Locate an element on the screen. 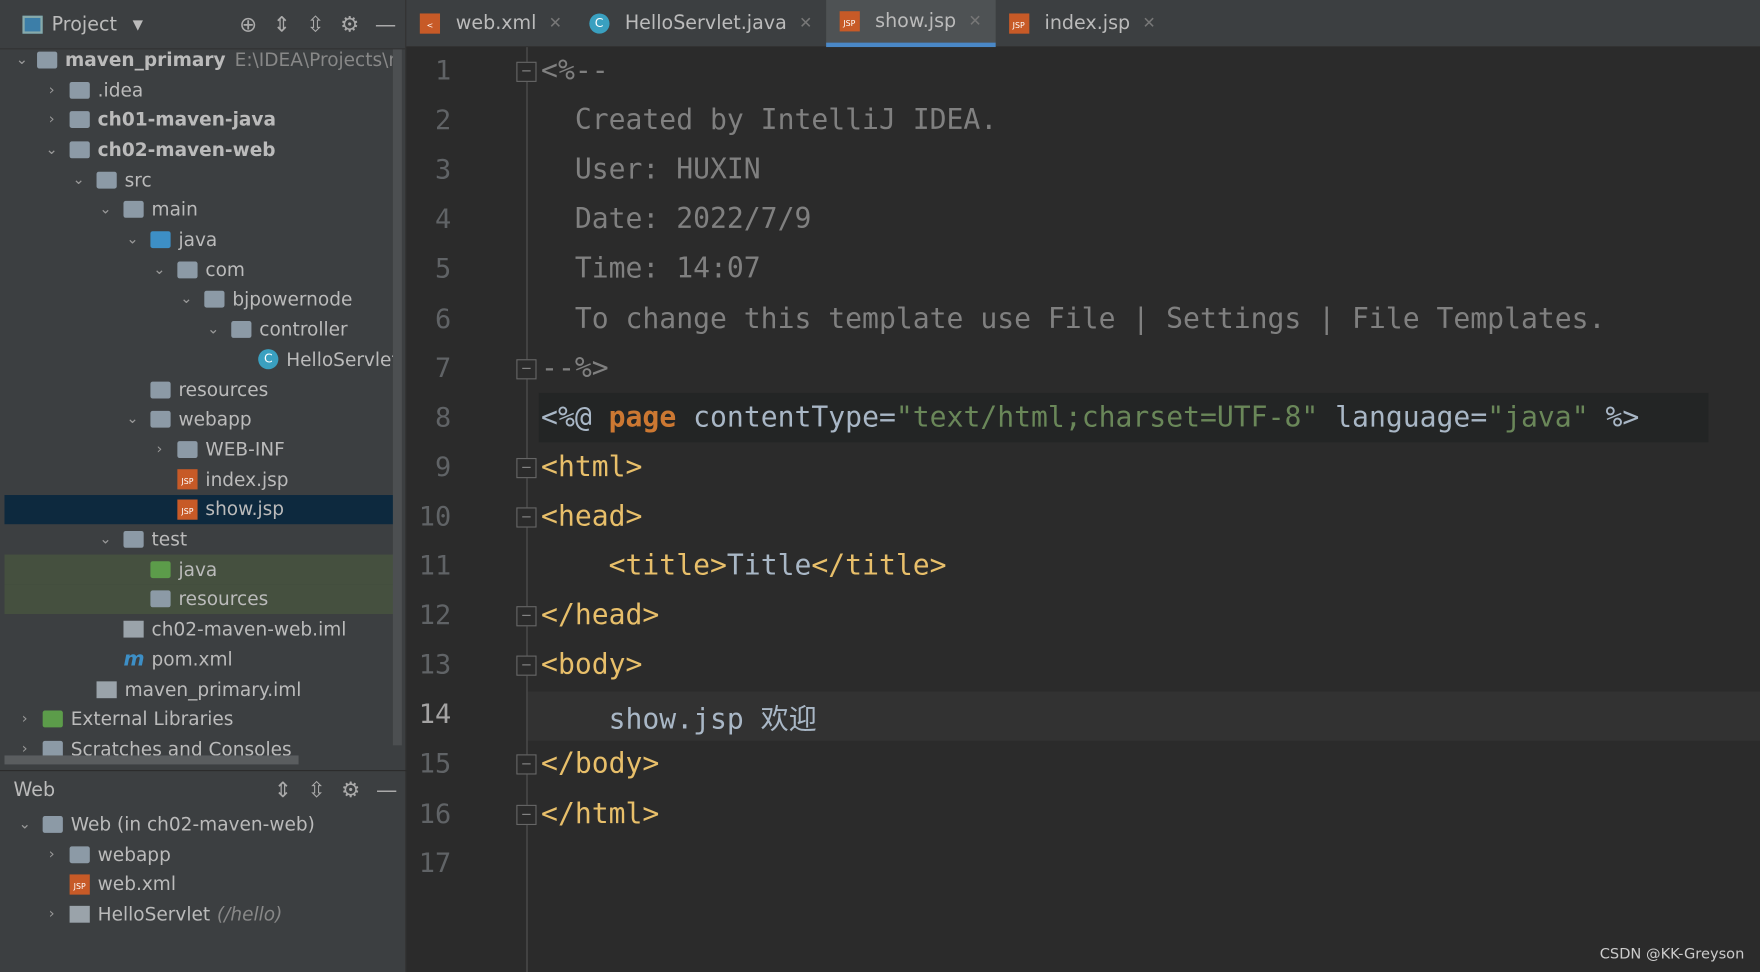  tree-item: ⌄ Web (in ch02-maven-web) is located at coordinates (202, 824).